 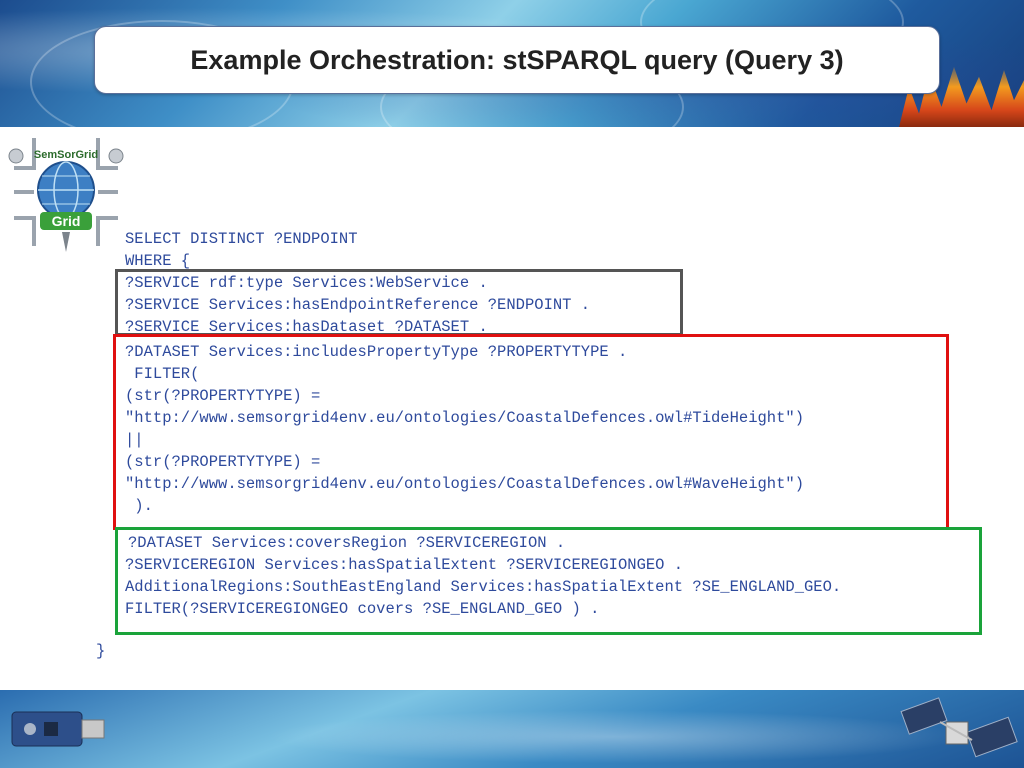 What do you see at coordinates (241, 239) in the screenshot?
I see `code-select-line: SELECT DISTINCT ?ENDPOINT` at bounding box center [241, 239].